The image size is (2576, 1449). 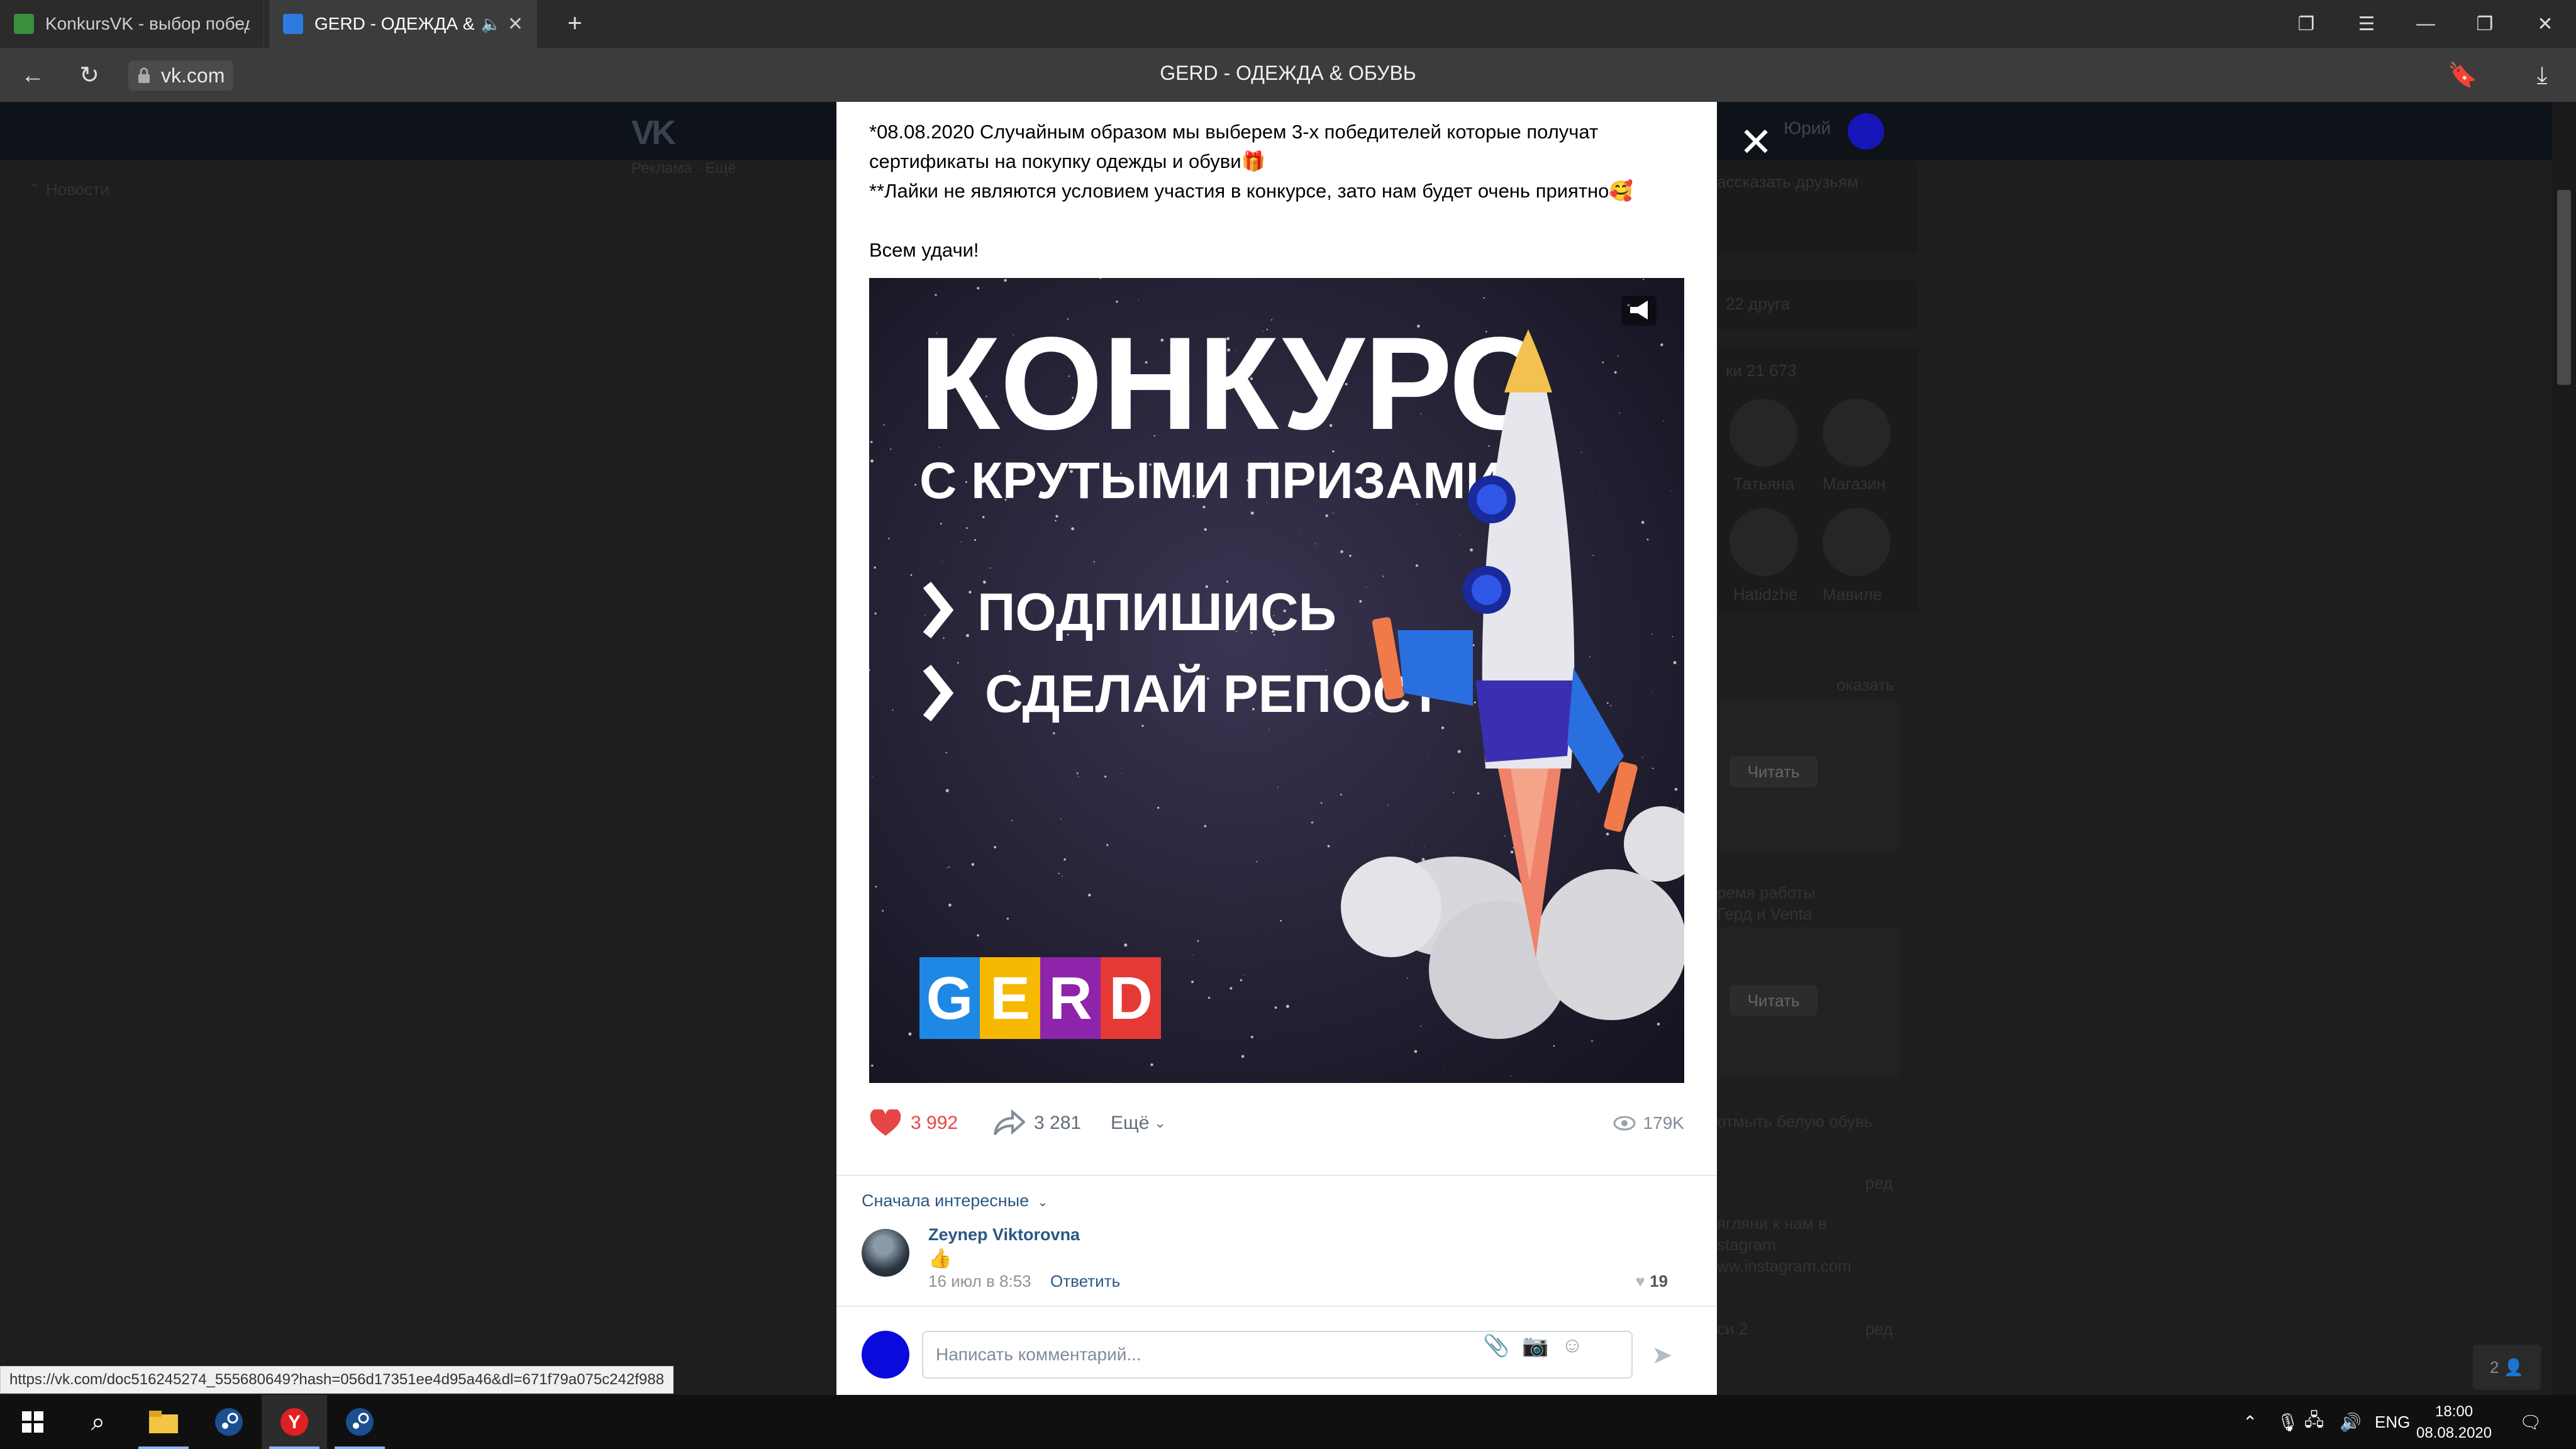 I want to click on speaker-icon: 🔈, so click(x=490, y=24).